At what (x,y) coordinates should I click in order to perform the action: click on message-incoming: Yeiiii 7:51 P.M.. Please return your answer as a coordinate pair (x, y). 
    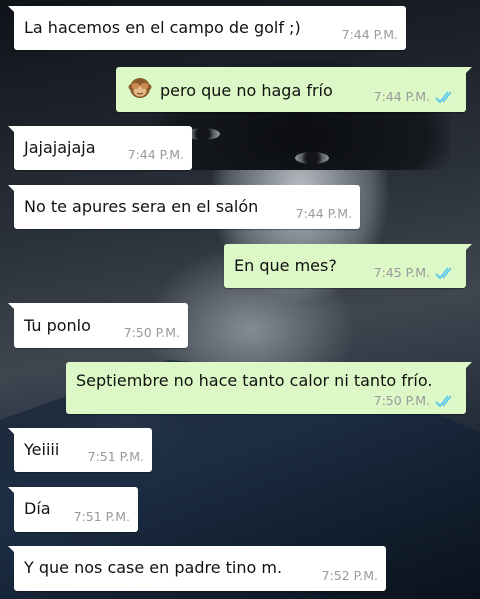
    Looking at the image, I should click on (80, 450).